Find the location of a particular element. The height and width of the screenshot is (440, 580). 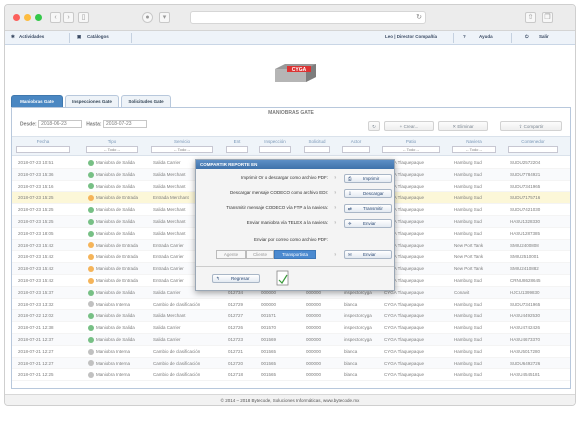

power-icon: ⏻ is located at coordinates (527, 36).